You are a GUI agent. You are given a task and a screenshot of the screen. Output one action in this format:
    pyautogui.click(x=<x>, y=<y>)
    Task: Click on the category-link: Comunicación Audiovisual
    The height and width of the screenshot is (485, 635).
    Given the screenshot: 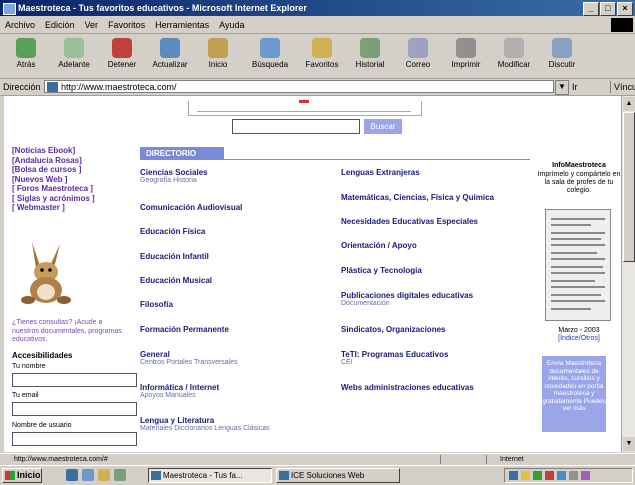 What is the action you would take?
    pyautogui.click(x=191, y=207)
    